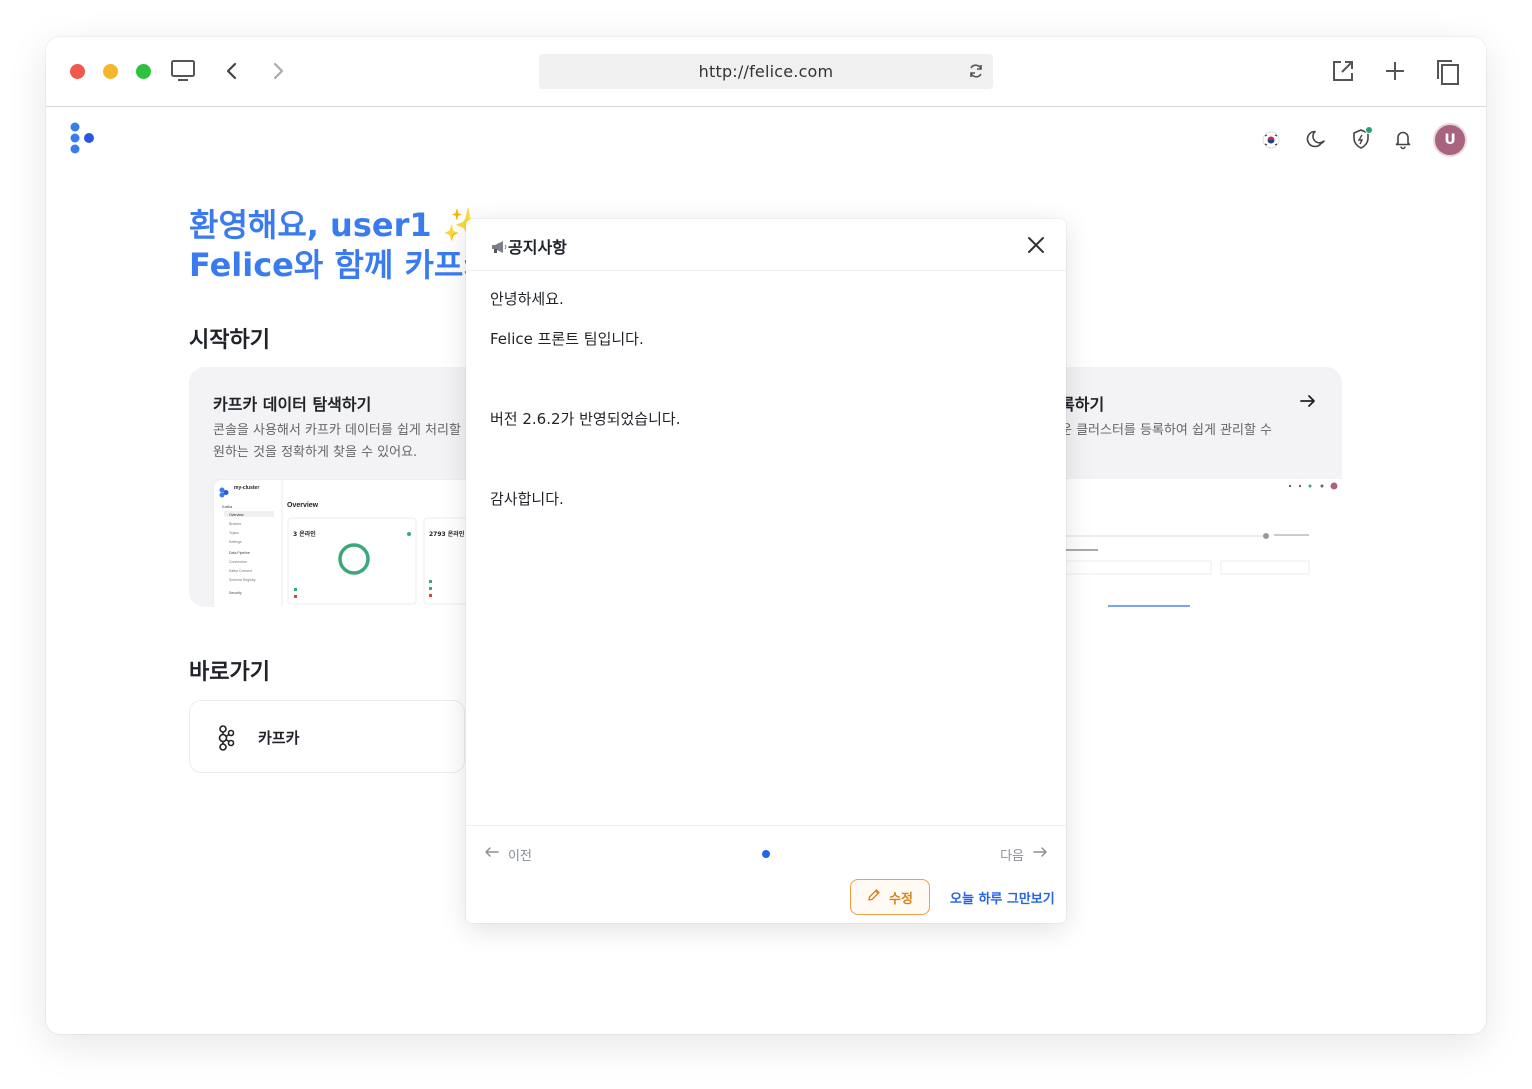  What do you see at coordinates (976, 73) in the screenshot?
I see `reload-icon` at bounding box center [976, 73].